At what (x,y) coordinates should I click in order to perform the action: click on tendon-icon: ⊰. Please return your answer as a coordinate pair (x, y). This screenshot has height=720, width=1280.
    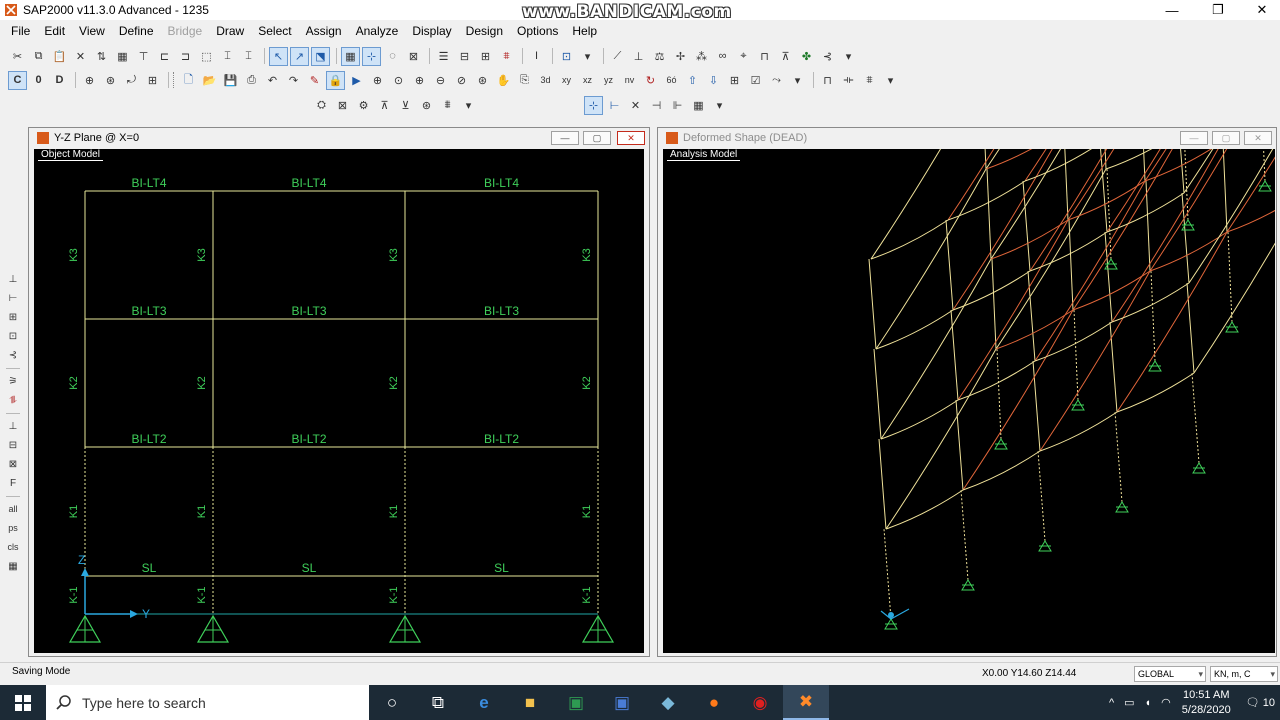
    Looking at the image, I should click on (827, 56).